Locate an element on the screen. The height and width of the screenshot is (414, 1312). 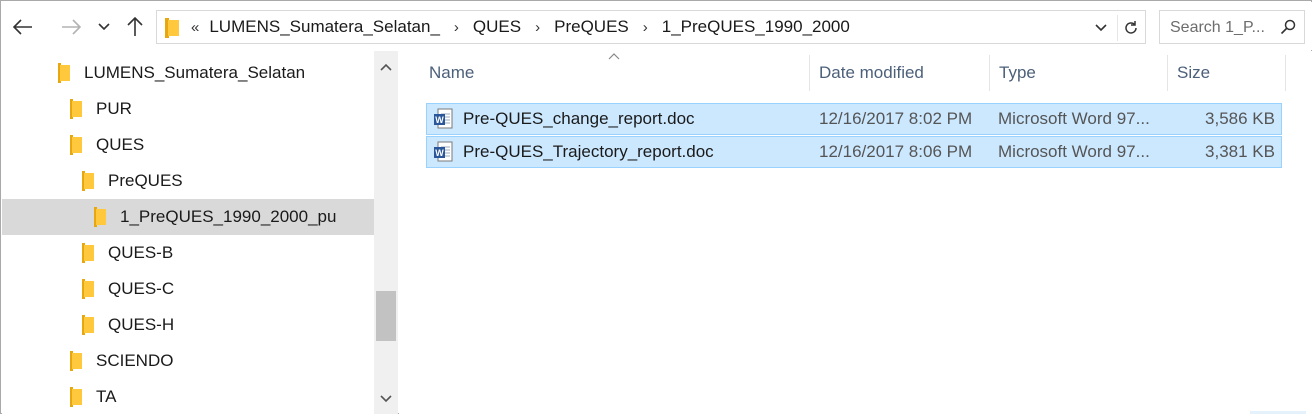
back-button is located at coordinates (23, 27).